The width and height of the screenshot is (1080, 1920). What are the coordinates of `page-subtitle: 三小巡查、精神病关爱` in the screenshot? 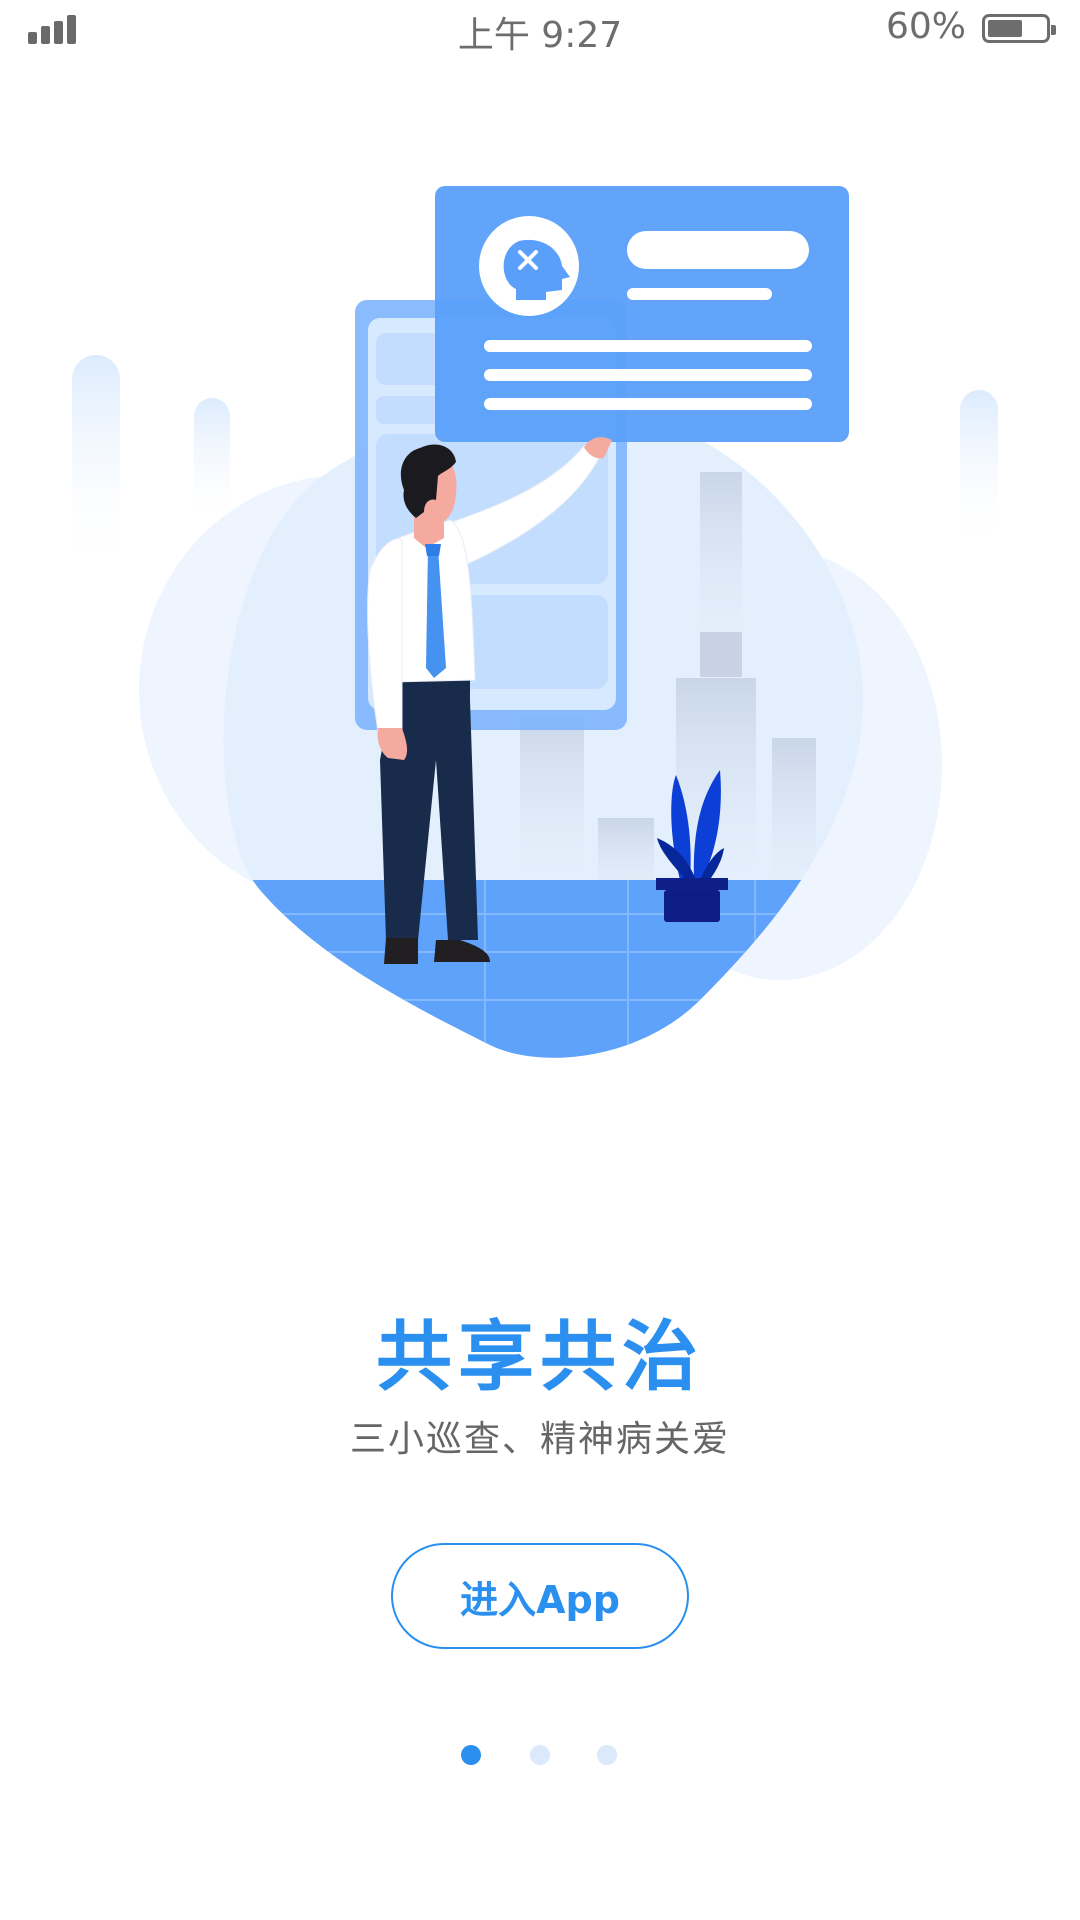 It's located at (539, 1439).